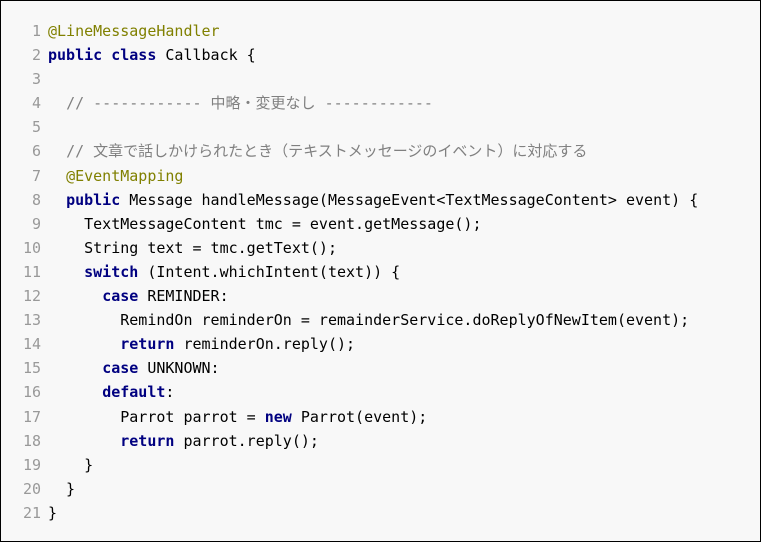  Describe the element at coordinates (31, 512) in the screenshot. I see `line-number: 21` at that location.